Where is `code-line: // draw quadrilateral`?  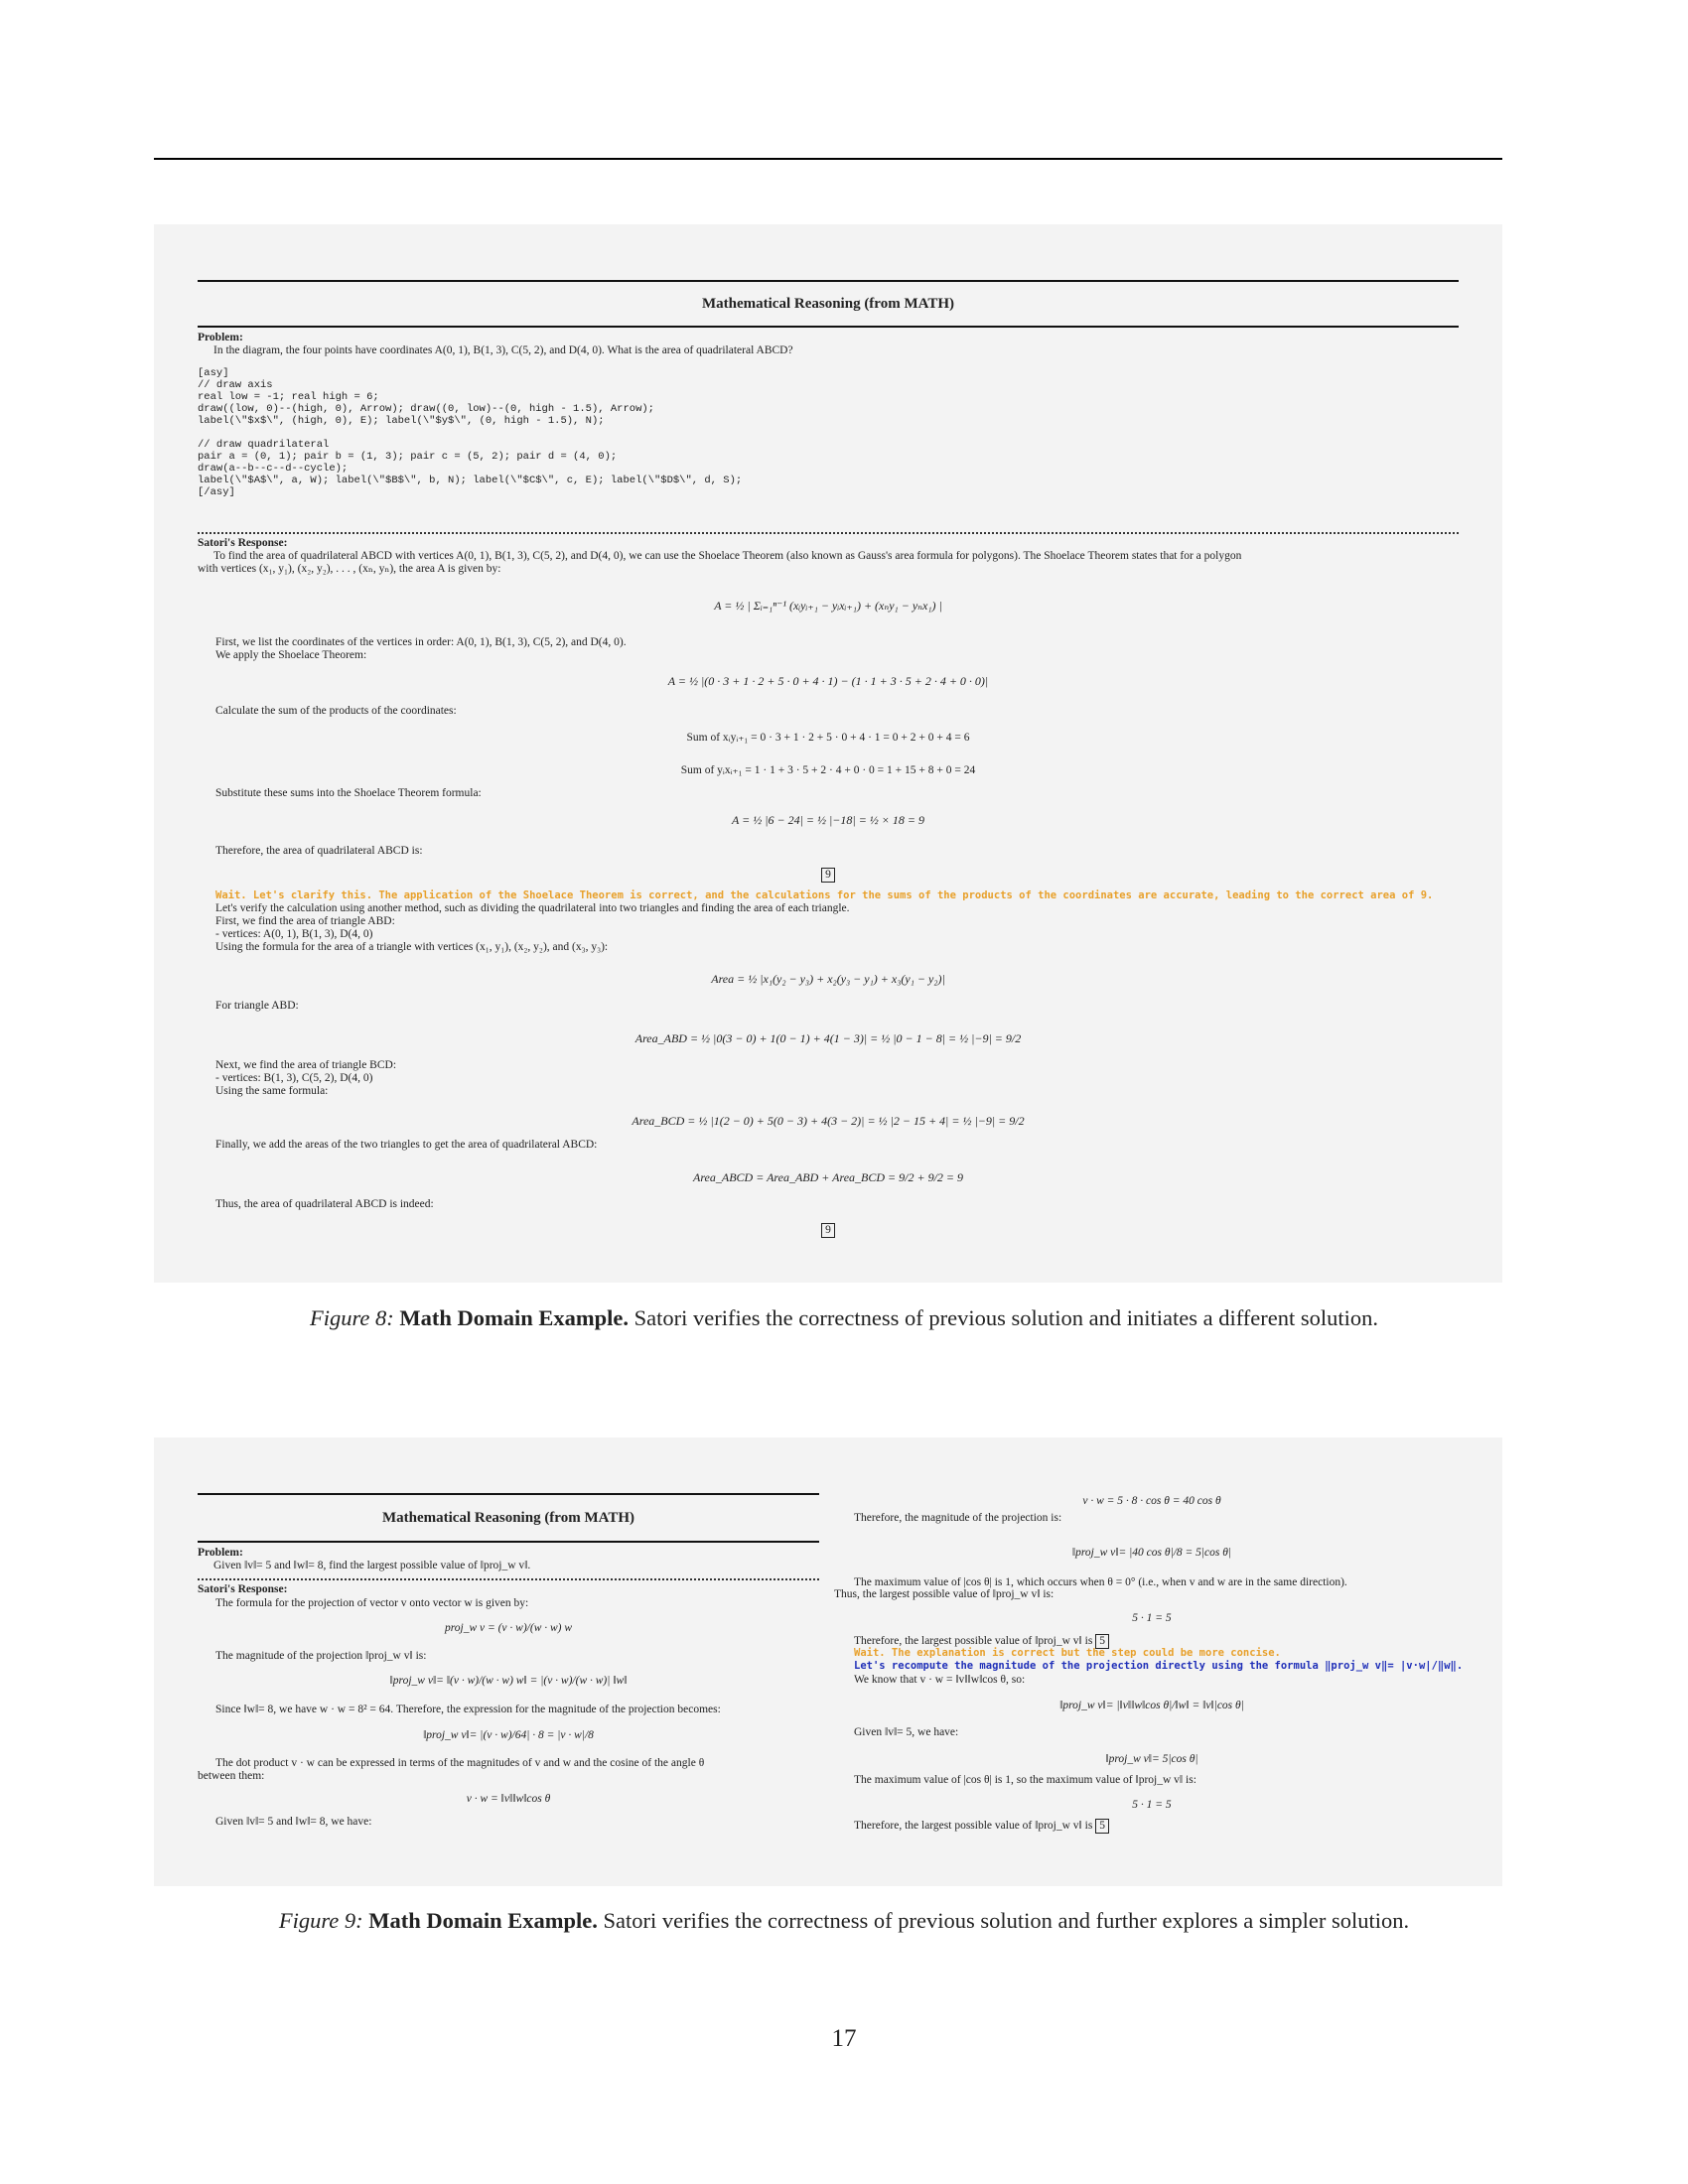 code-line: // draw quadrilateral is located at coordinates (264, 445).